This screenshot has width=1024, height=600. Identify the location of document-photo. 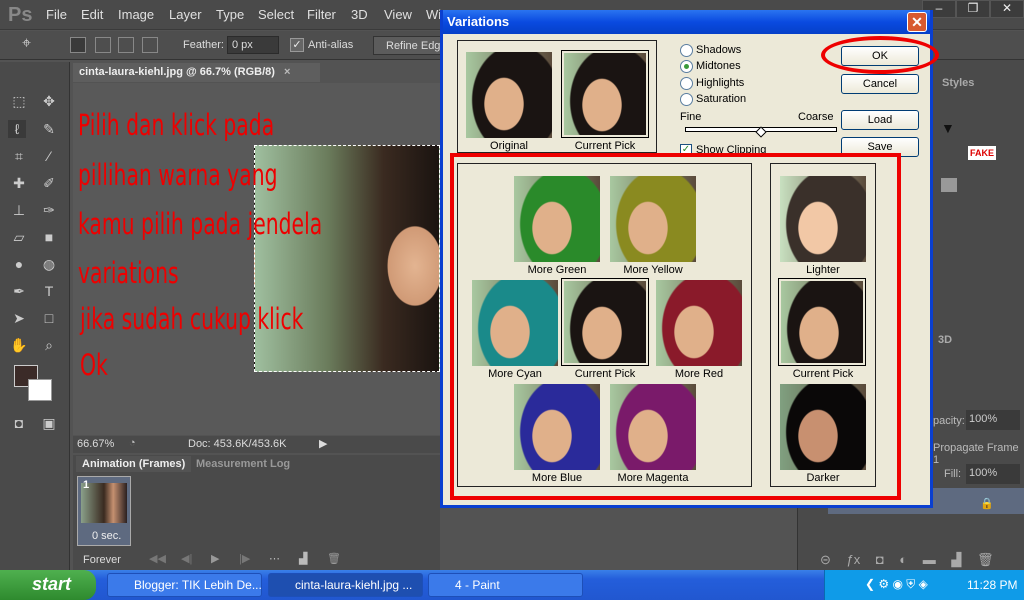
(347, 258).